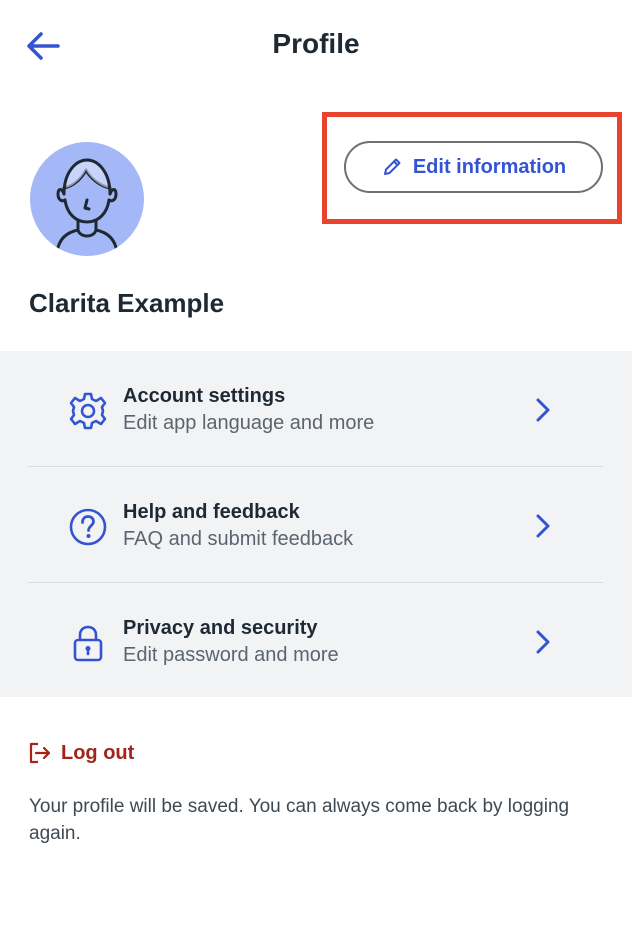 This screenshot has width=632, height=934. What do you see at coordinates (127, 303) in the screenshot?
I see `user-name: Clarita Example` at bounding box center [127, 303].